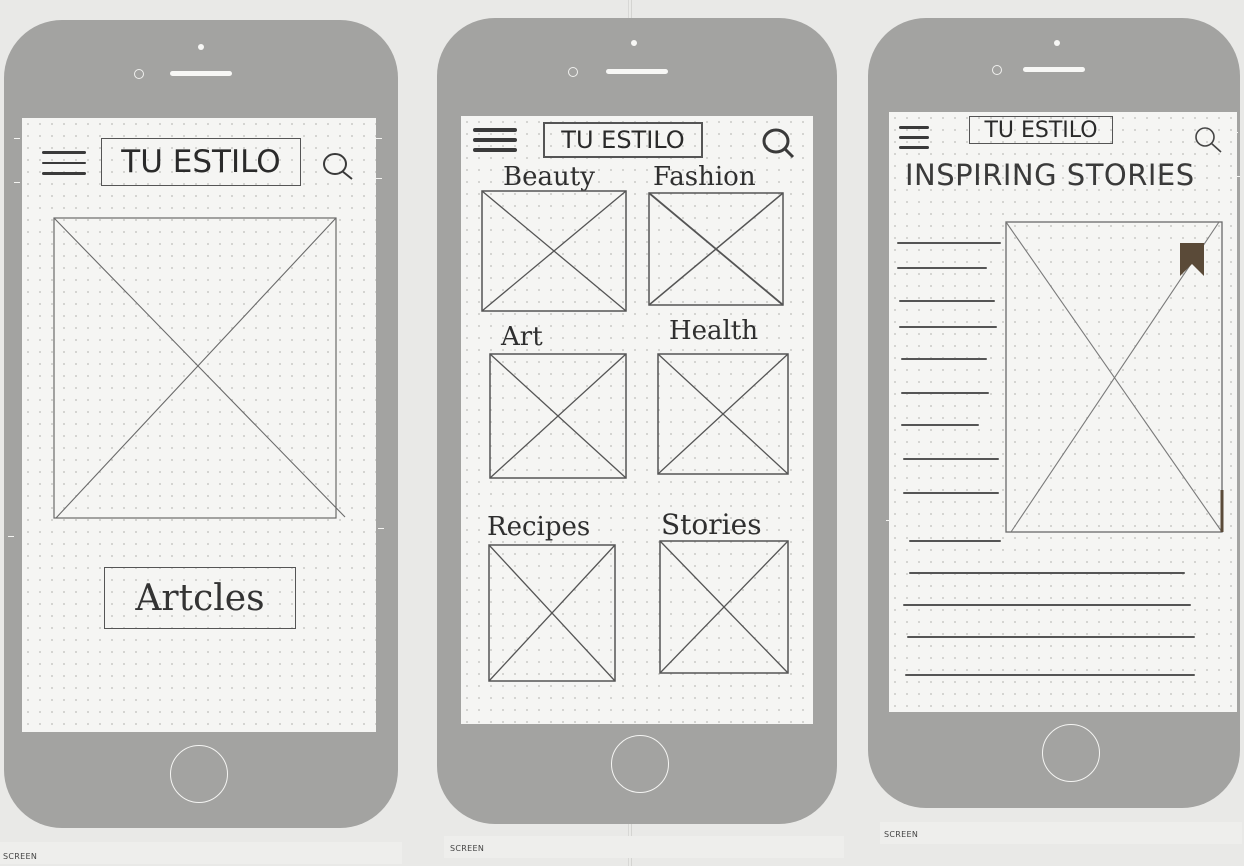 The width and height of the screenshot is (1244, 866). I want to click on articles-button: Artcles, so click(200, 598).